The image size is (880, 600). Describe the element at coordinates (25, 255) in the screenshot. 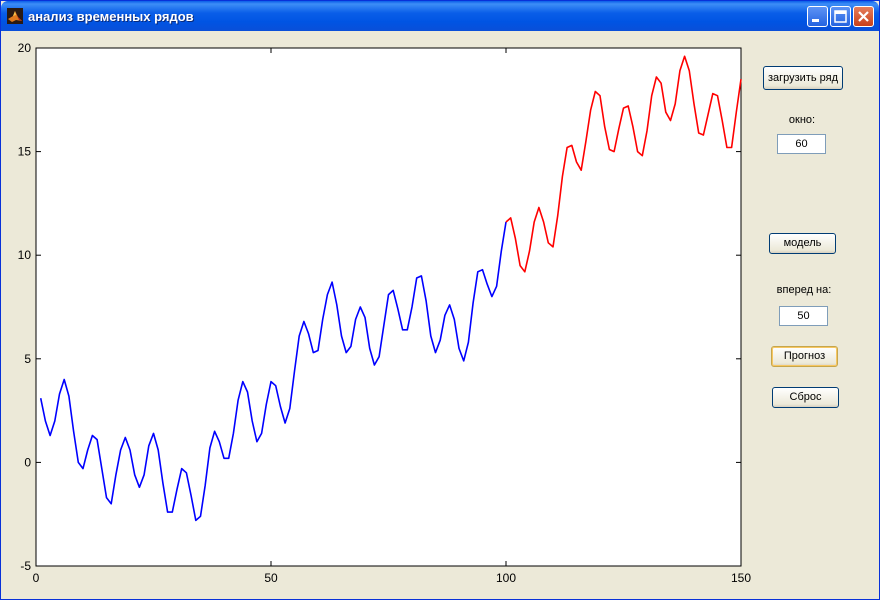

I see `y-tick-label: 10` at that location.